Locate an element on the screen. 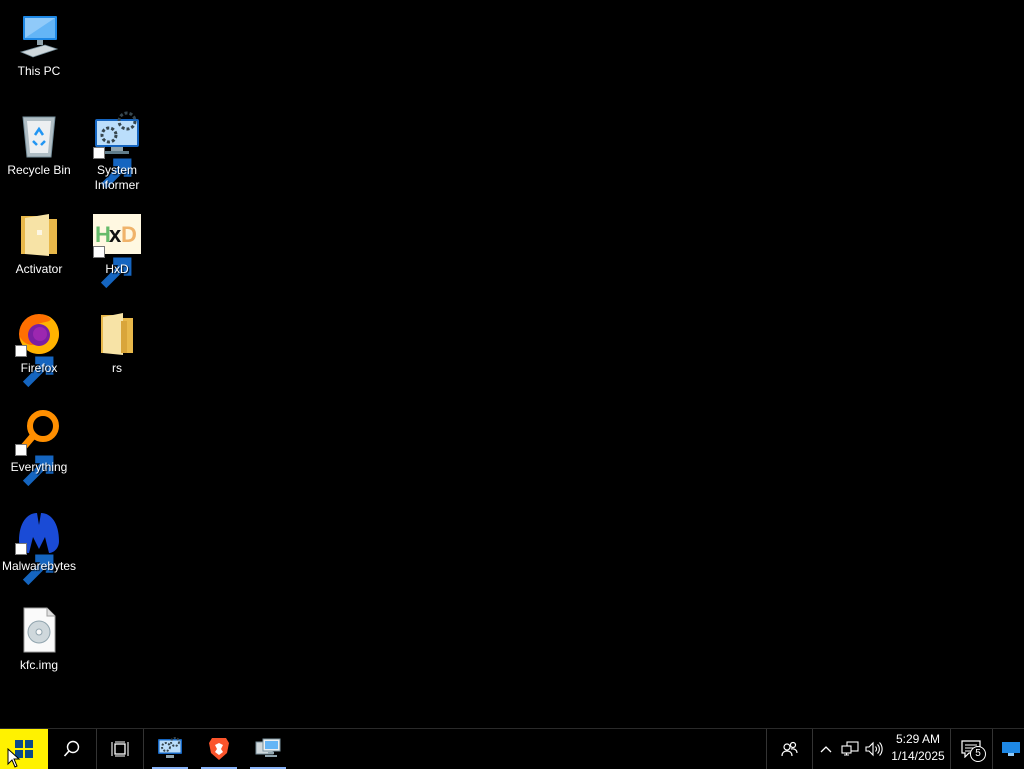  taskbar-app-system-informer is located at coordinates (170, 749).